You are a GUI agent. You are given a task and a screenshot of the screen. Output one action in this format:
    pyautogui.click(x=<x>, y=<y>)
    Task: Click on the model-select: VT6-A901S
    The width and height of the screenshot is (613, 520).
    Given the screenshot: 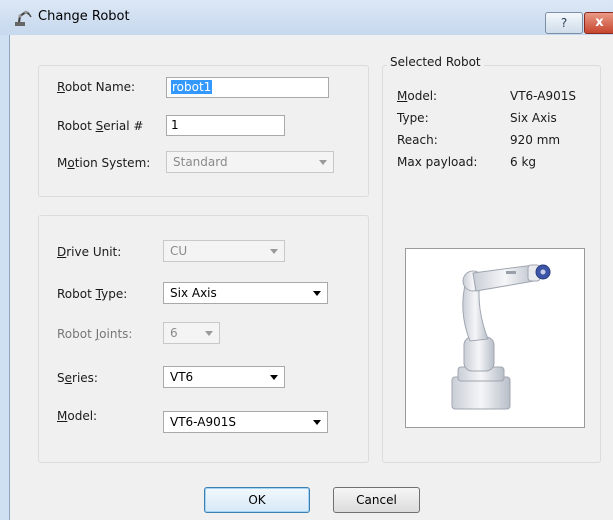 What is the action you would take?
    pyautogui.click(x=245, y=422)
    